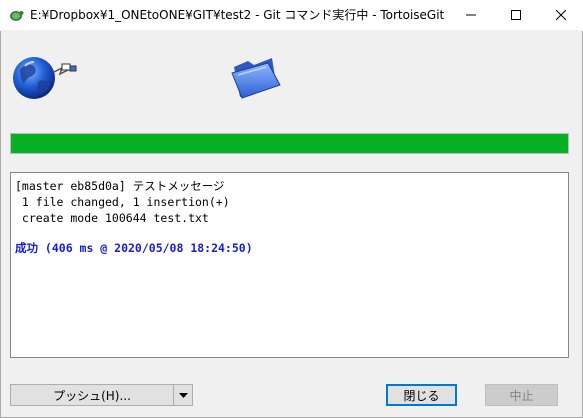 The width and height of the screenshot is (583, 418). What do you see at coordinates (134, 248) in the screenshot?
I see `log-result-line: 成功 (406 ms @ 2020/05/08 18:24:50)` at bounding box center [134, 248].